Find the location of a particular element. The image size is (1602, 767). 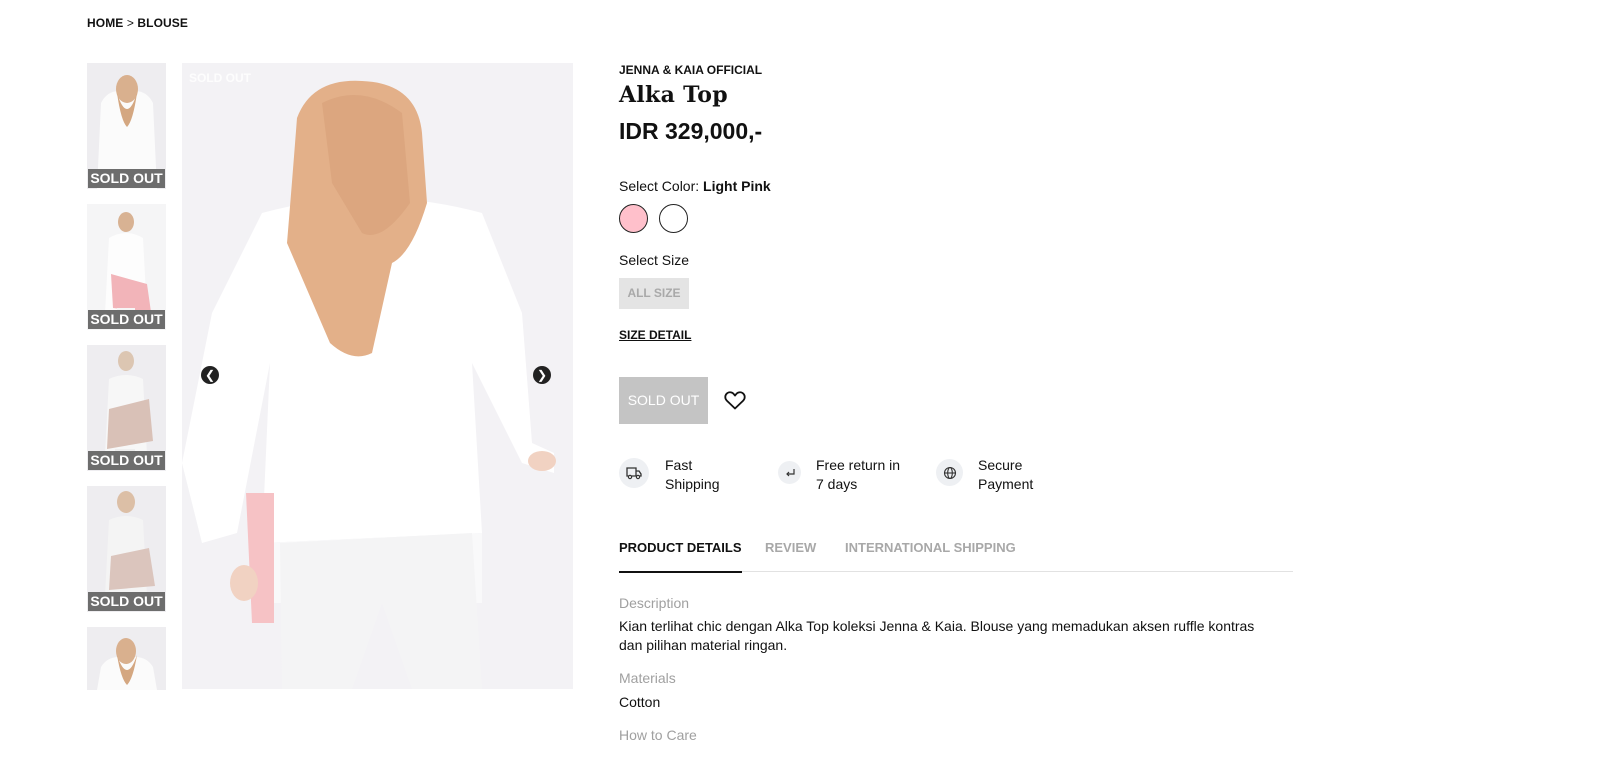

feature-text: Secure Payment is located at coordinates (1005, 474).